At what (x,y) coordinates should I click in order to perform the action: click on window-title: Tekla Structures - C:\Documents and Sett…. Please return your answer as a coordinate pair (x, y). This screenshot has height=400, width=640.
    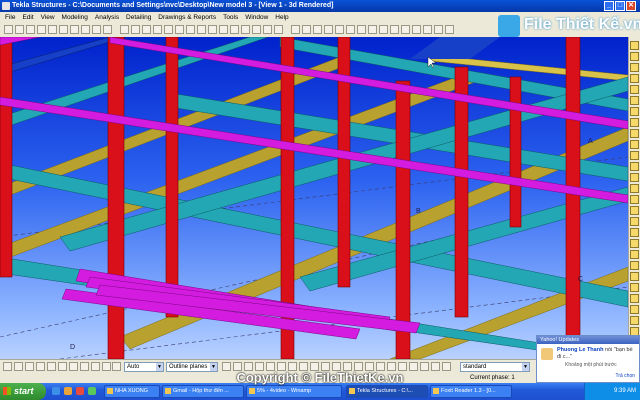
    Looking at the image, I should click on (173, 5).